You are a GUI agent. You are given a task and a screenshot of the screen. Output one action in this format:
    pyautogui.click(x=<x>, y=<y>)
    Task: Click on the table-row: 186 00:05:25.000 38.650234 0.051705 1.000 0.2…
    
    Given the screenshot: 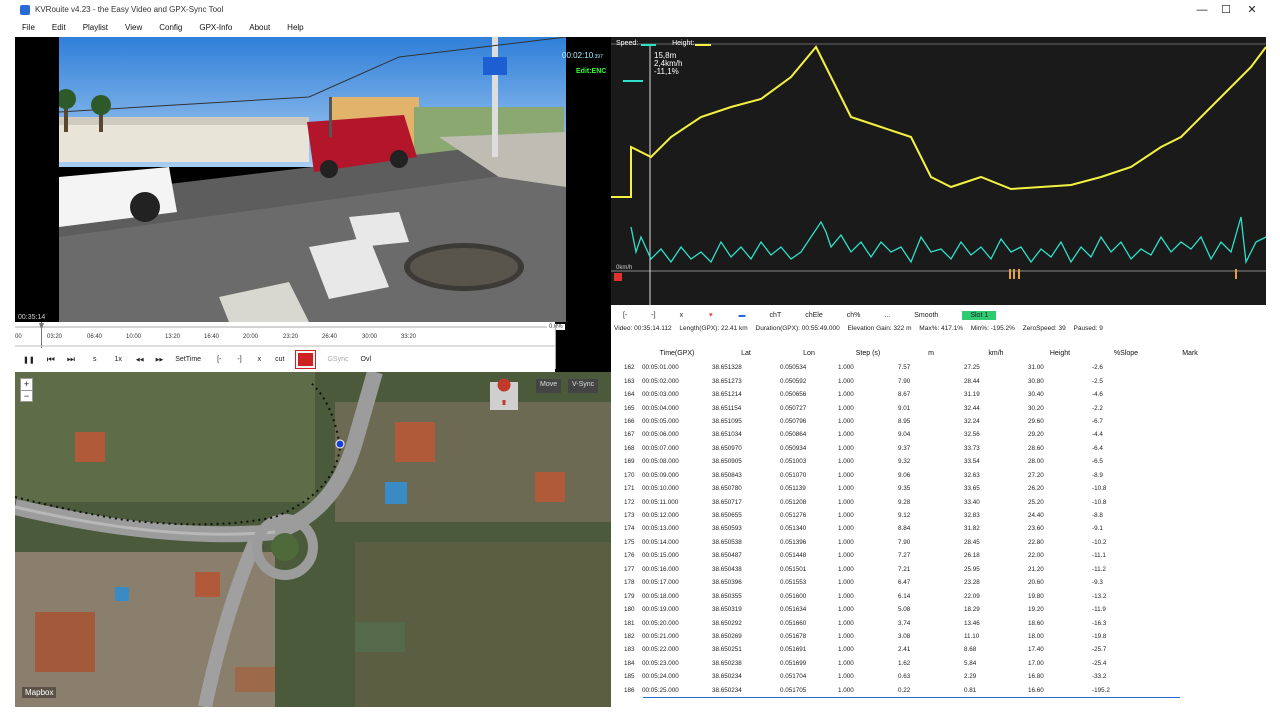 What is the action you would take?
    pyautogui.click(x=934, y=690)
    